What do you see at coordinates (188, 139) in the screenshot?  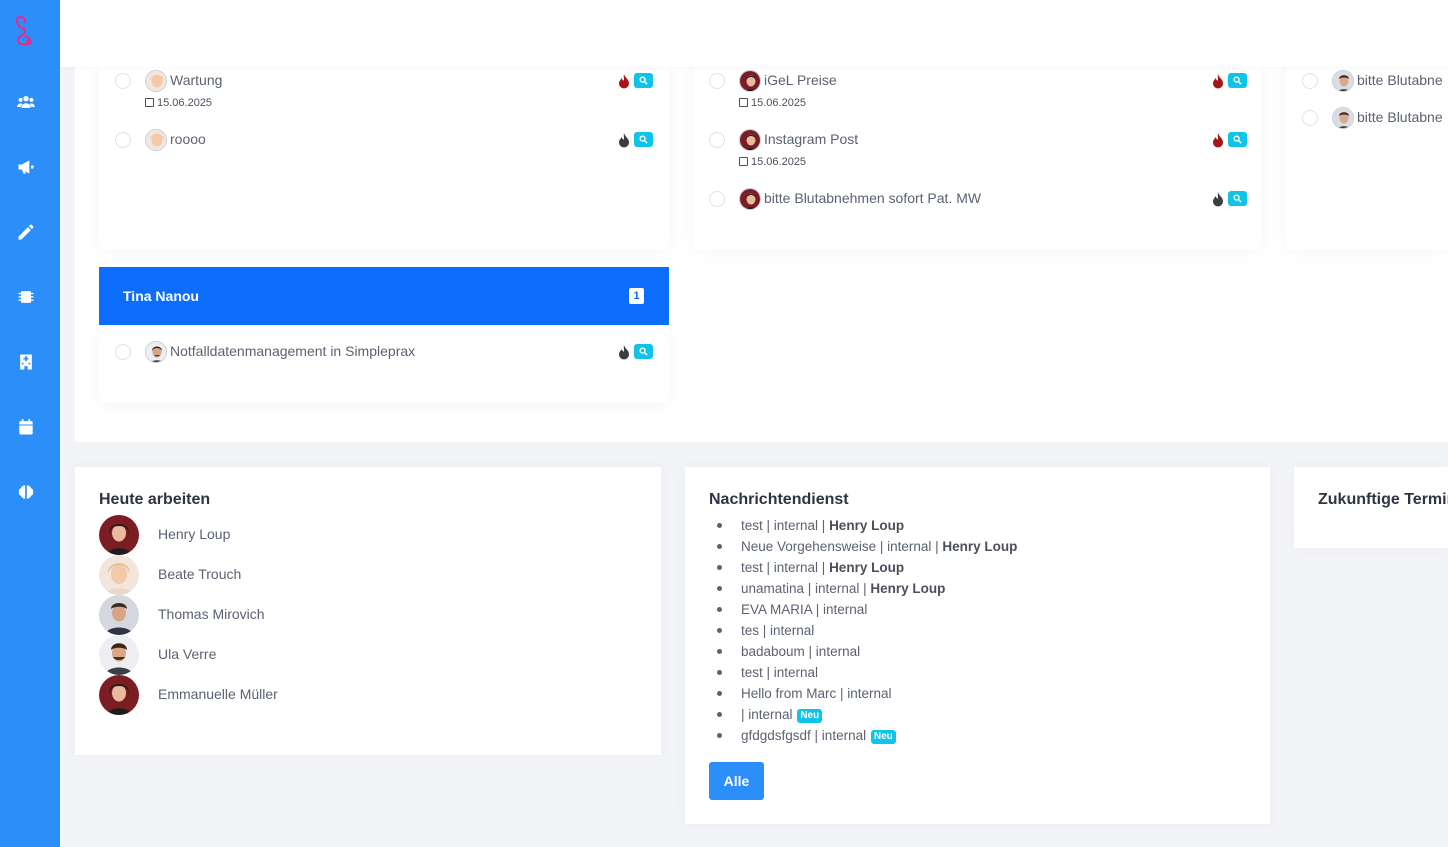 I see `task-title: roooo` at bounding box center [188, 139].